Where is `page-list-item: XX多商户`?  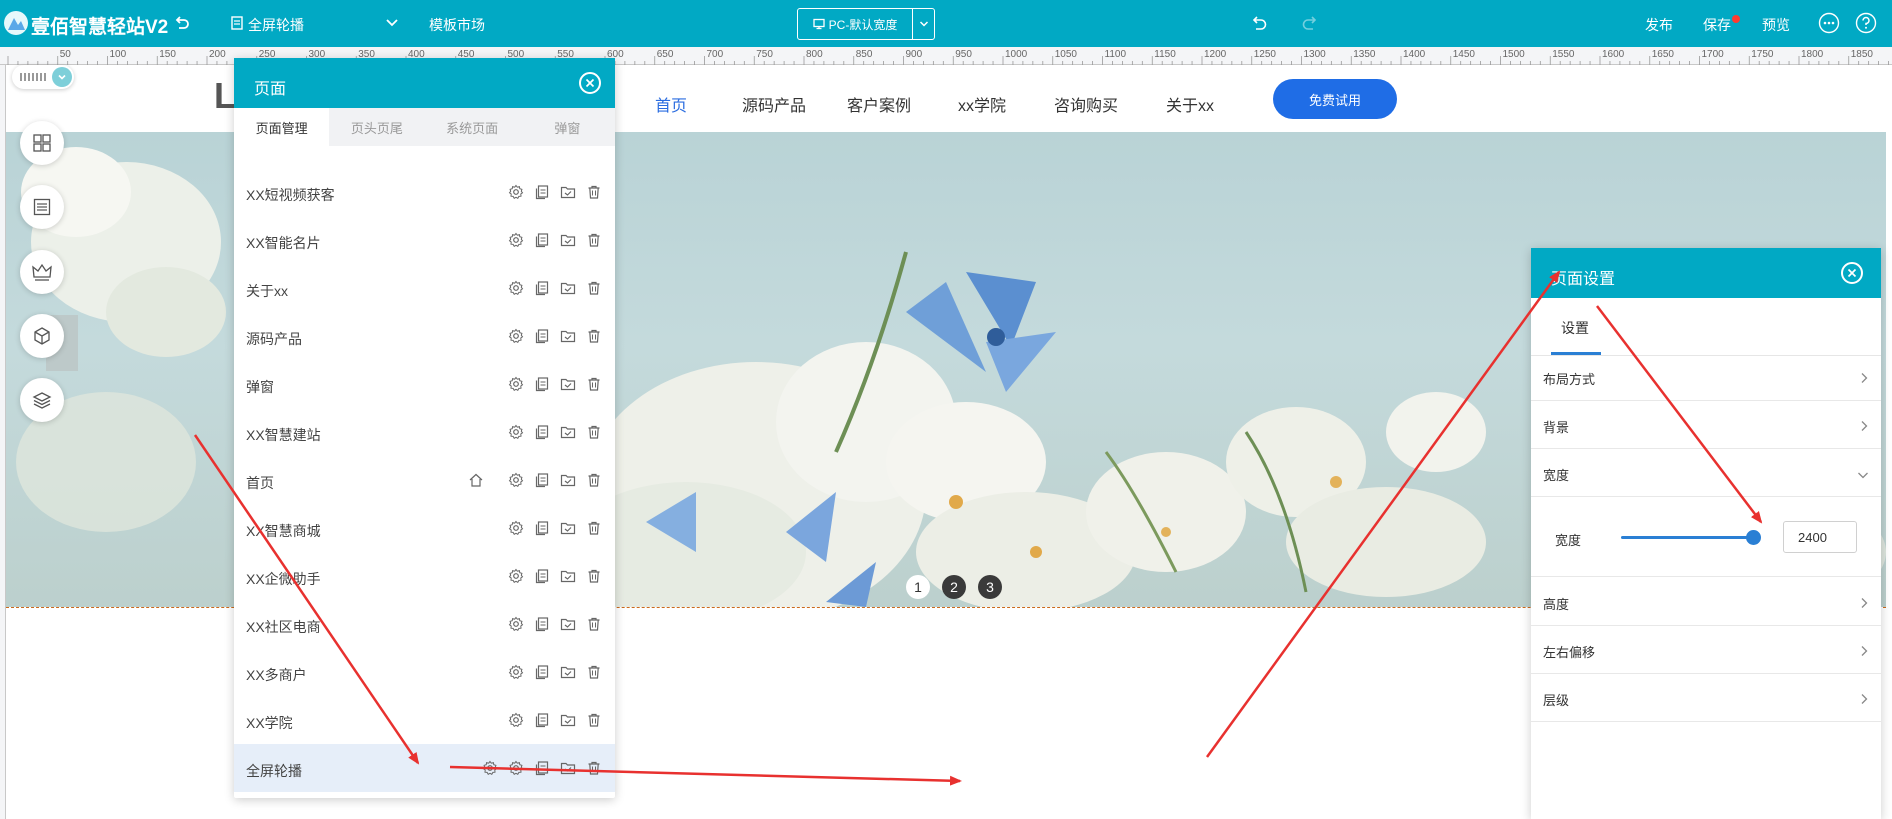
page-list-item: XX多商户 is located at coordinates (424, 672).